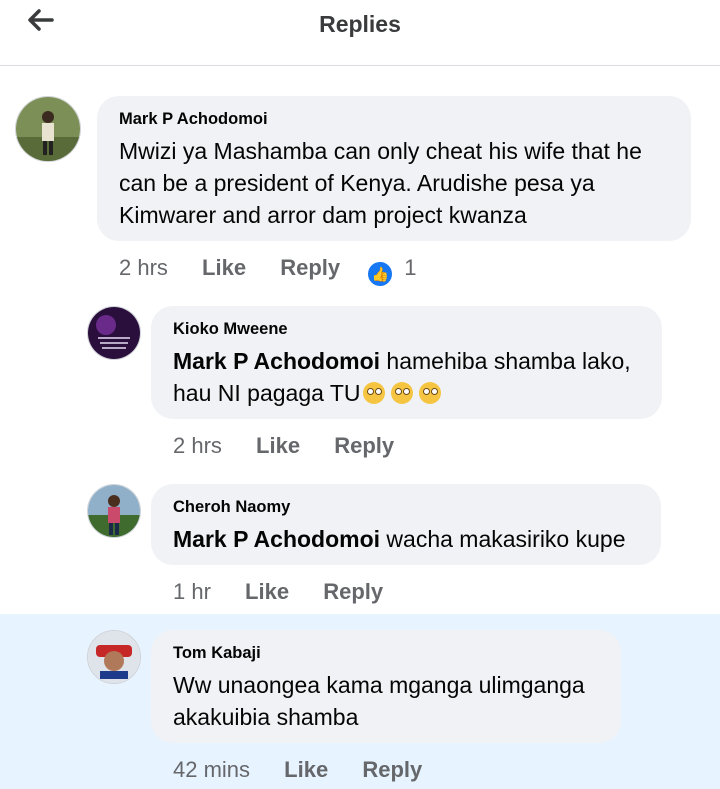 This screenshot has height=789, width=720. Describe the element at coordinates (380, 274) in the screenshot. I see `thumbs-up-icon: 👍` at that location.